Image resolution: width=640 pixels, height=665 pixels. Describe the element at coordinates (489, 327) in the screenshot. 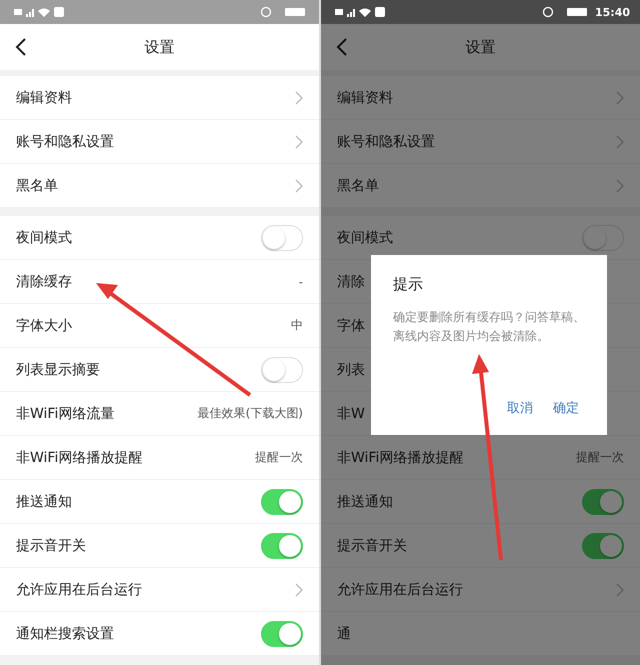

I see `dialog-message: 确定要删除所有缓存吗？问答草稿、离线内容及图片均会被清除。` at that location.